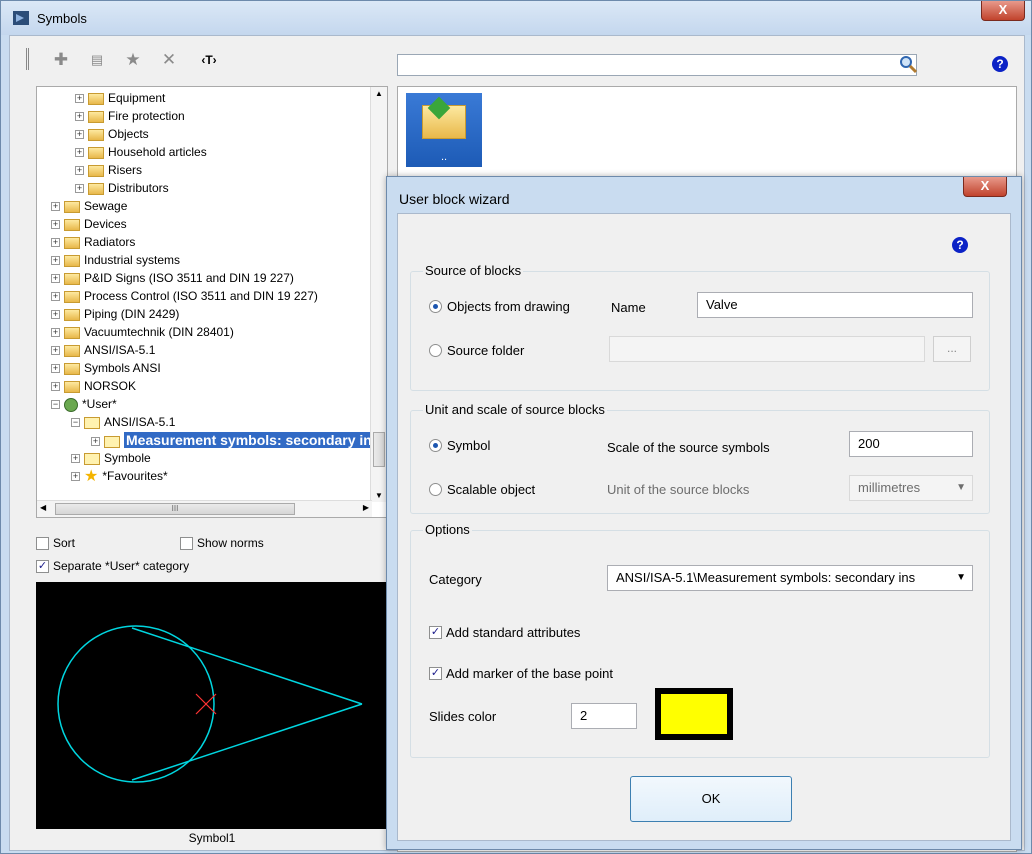 Image resolution: width=1032 pixels, height=854 pixels. Describe the element at coordinates (232, 440) in the screenshot. I see `tree-item: + Measurement symbols: secondary in` at that location.